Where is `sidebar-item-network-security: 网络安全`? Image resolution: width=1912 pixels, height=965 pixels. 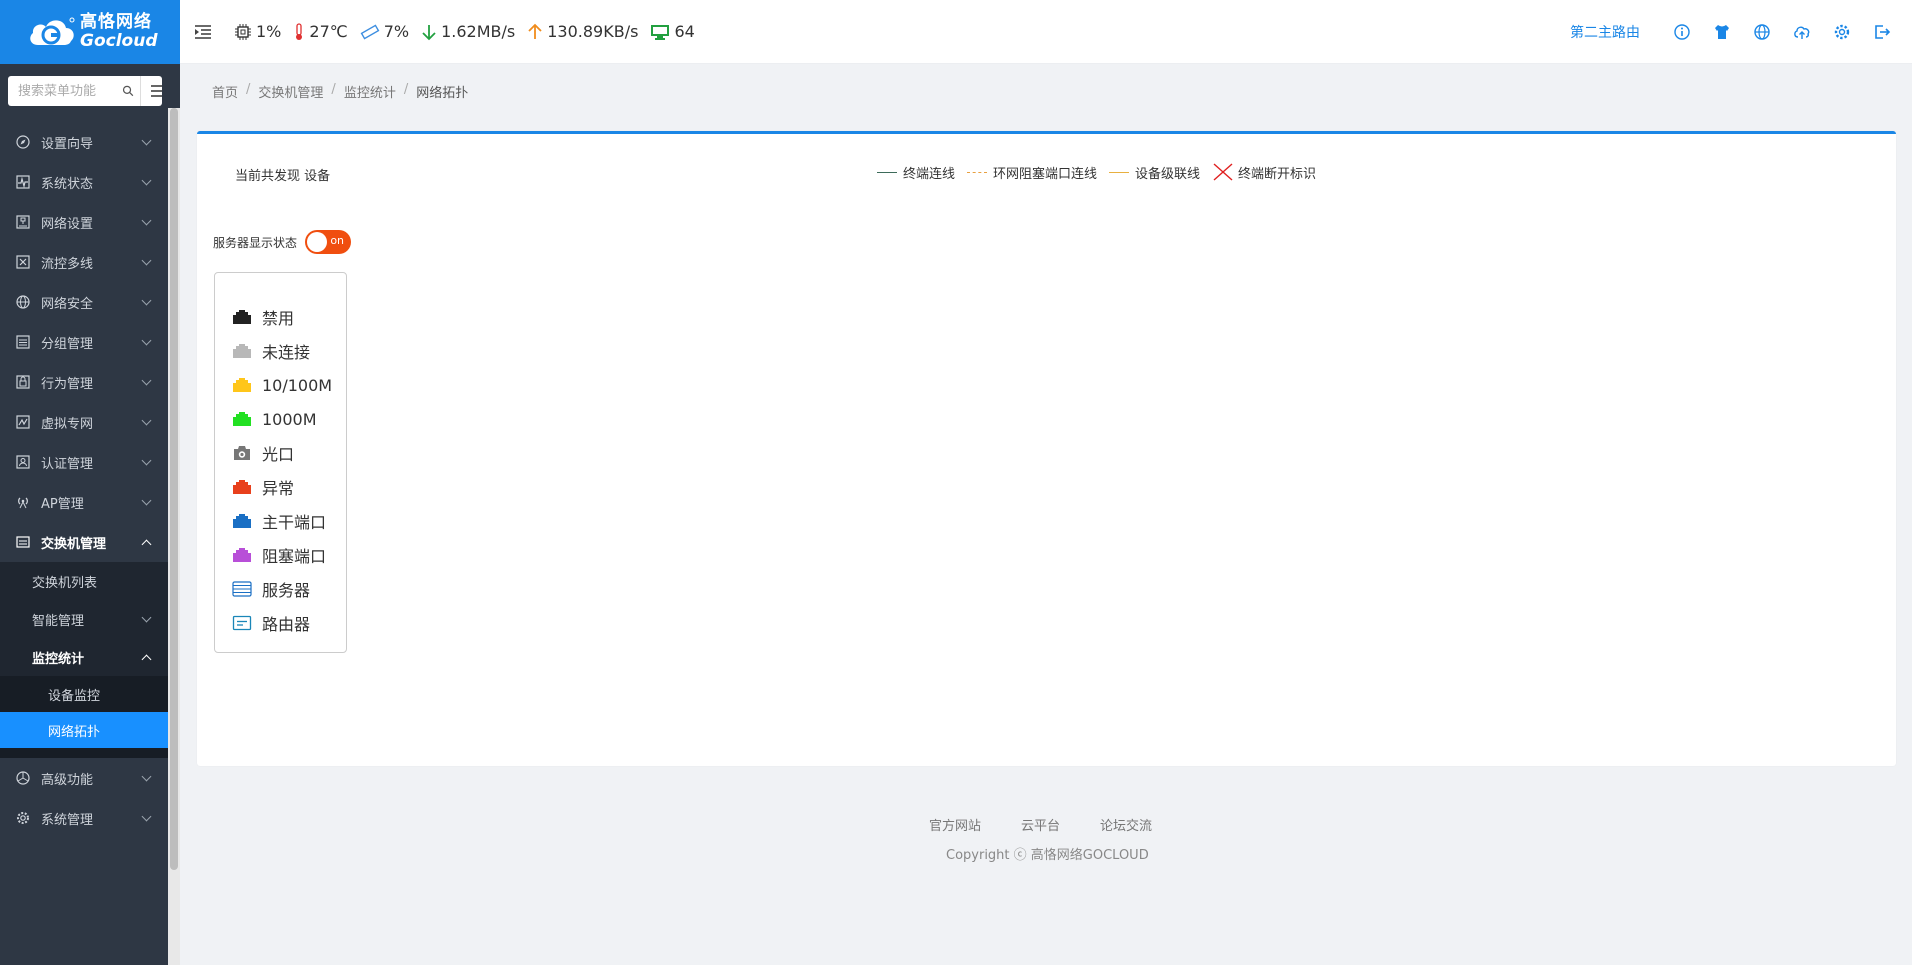 sidebar-item-network-security: 网络安全 is located at coordinates (84, 302).